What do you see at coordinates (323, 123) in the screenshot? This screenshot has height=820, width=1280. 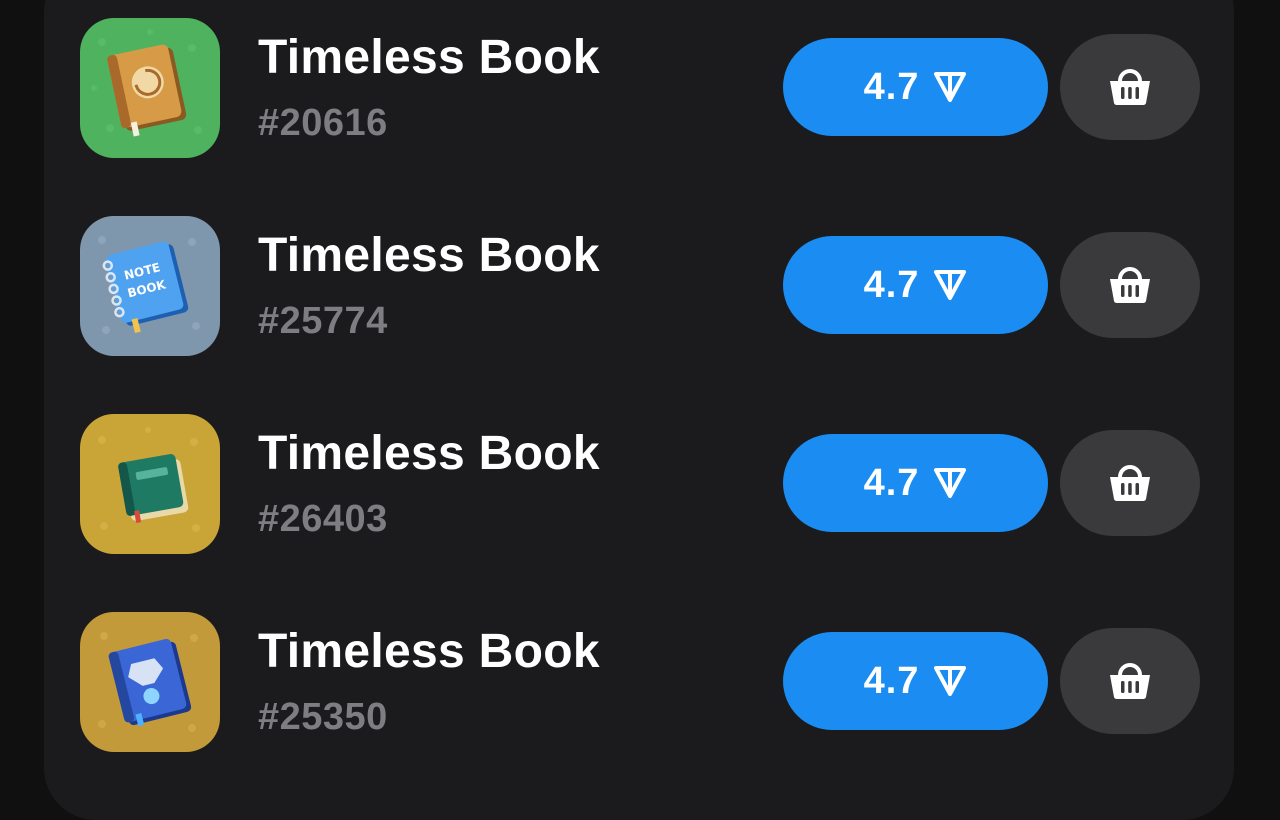 I see `gift-number: #20616` at bounding box center [323, 123].